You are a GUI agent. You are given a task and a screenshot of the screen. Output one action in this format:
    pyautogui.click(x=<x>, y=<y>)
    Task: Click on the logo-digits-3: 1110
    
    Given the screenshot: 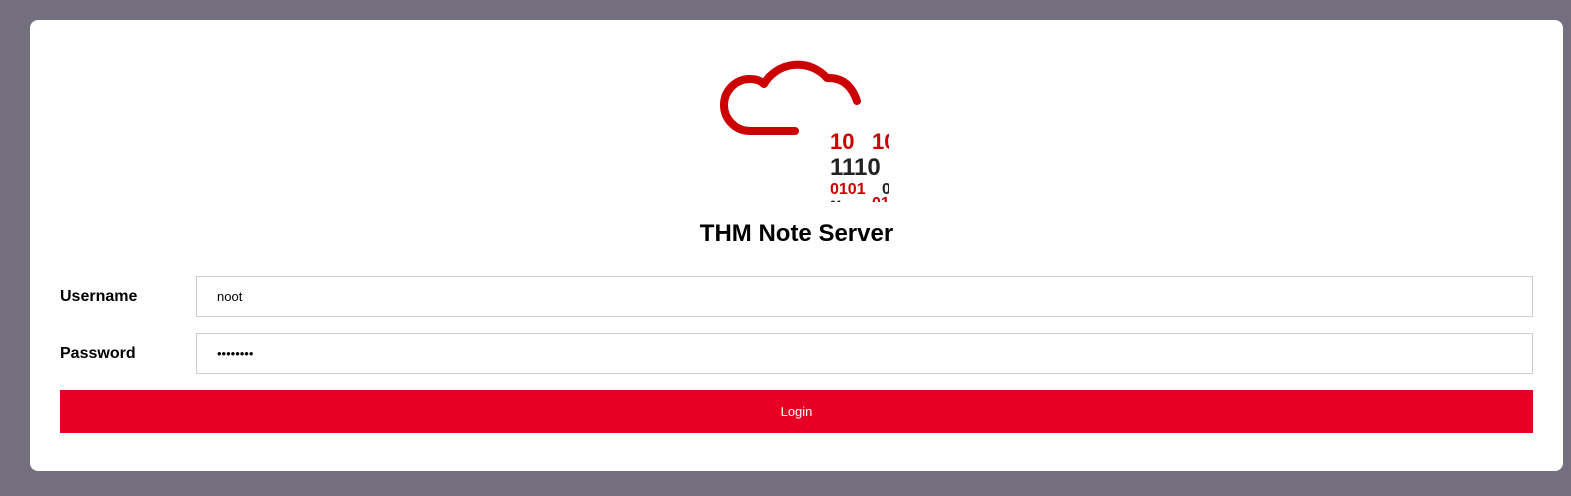 What is the action you would take?
    pyautogui.click(x=855, y=167)
    